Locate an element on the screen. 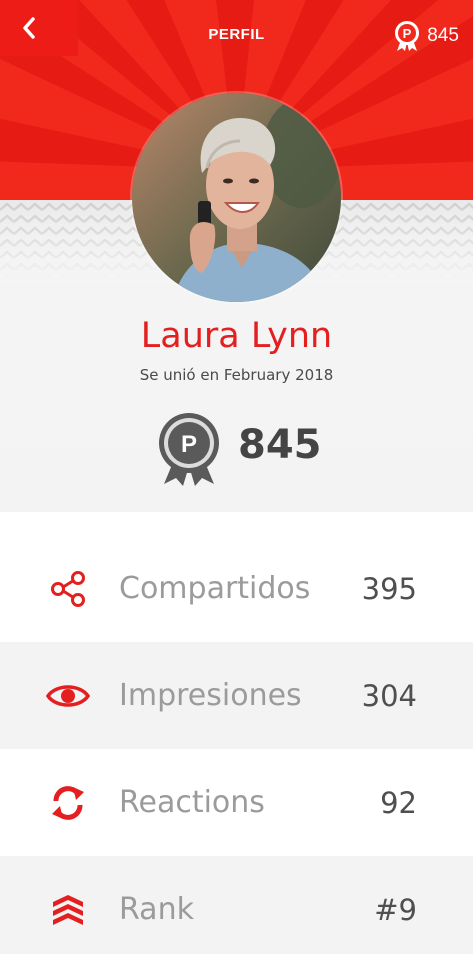 The width and height of the screenshot is (473, 954). stat-label: Impresiones is located at coordinates (210, 695).